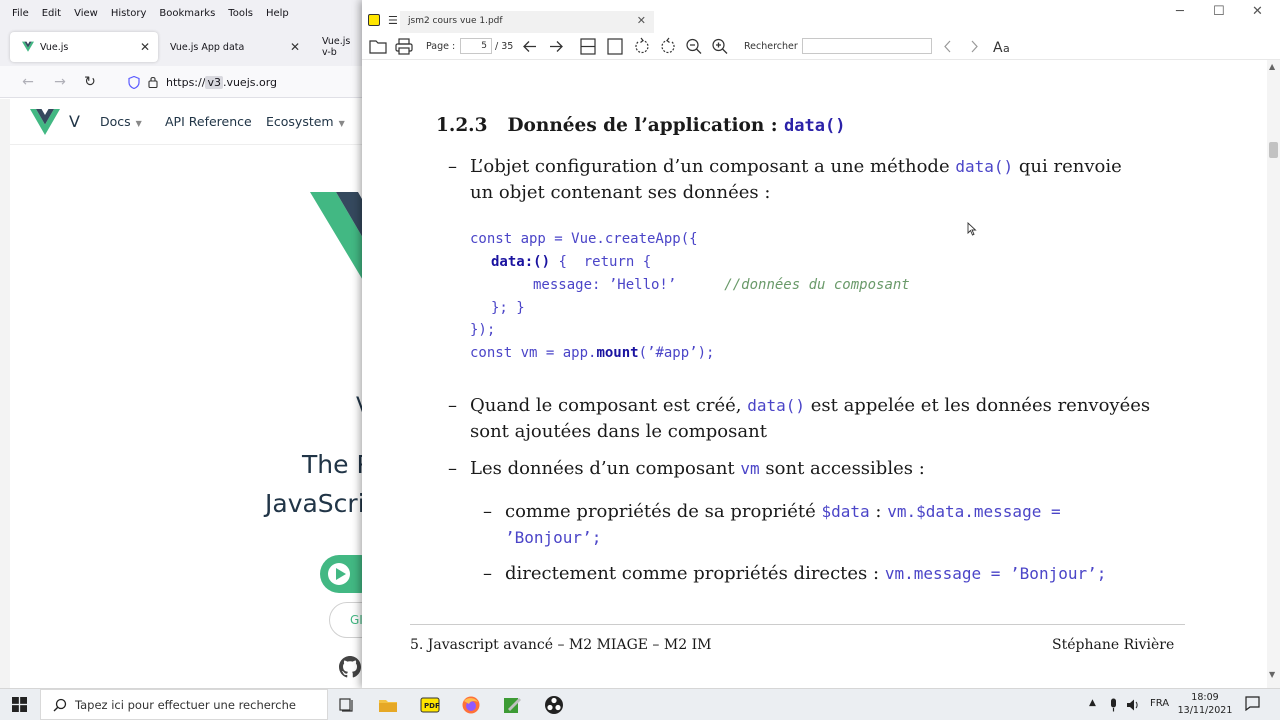  Describe the element at coordinates (617, 353) in the screenshot. I see `code-keyword-mount: mount` at that location.